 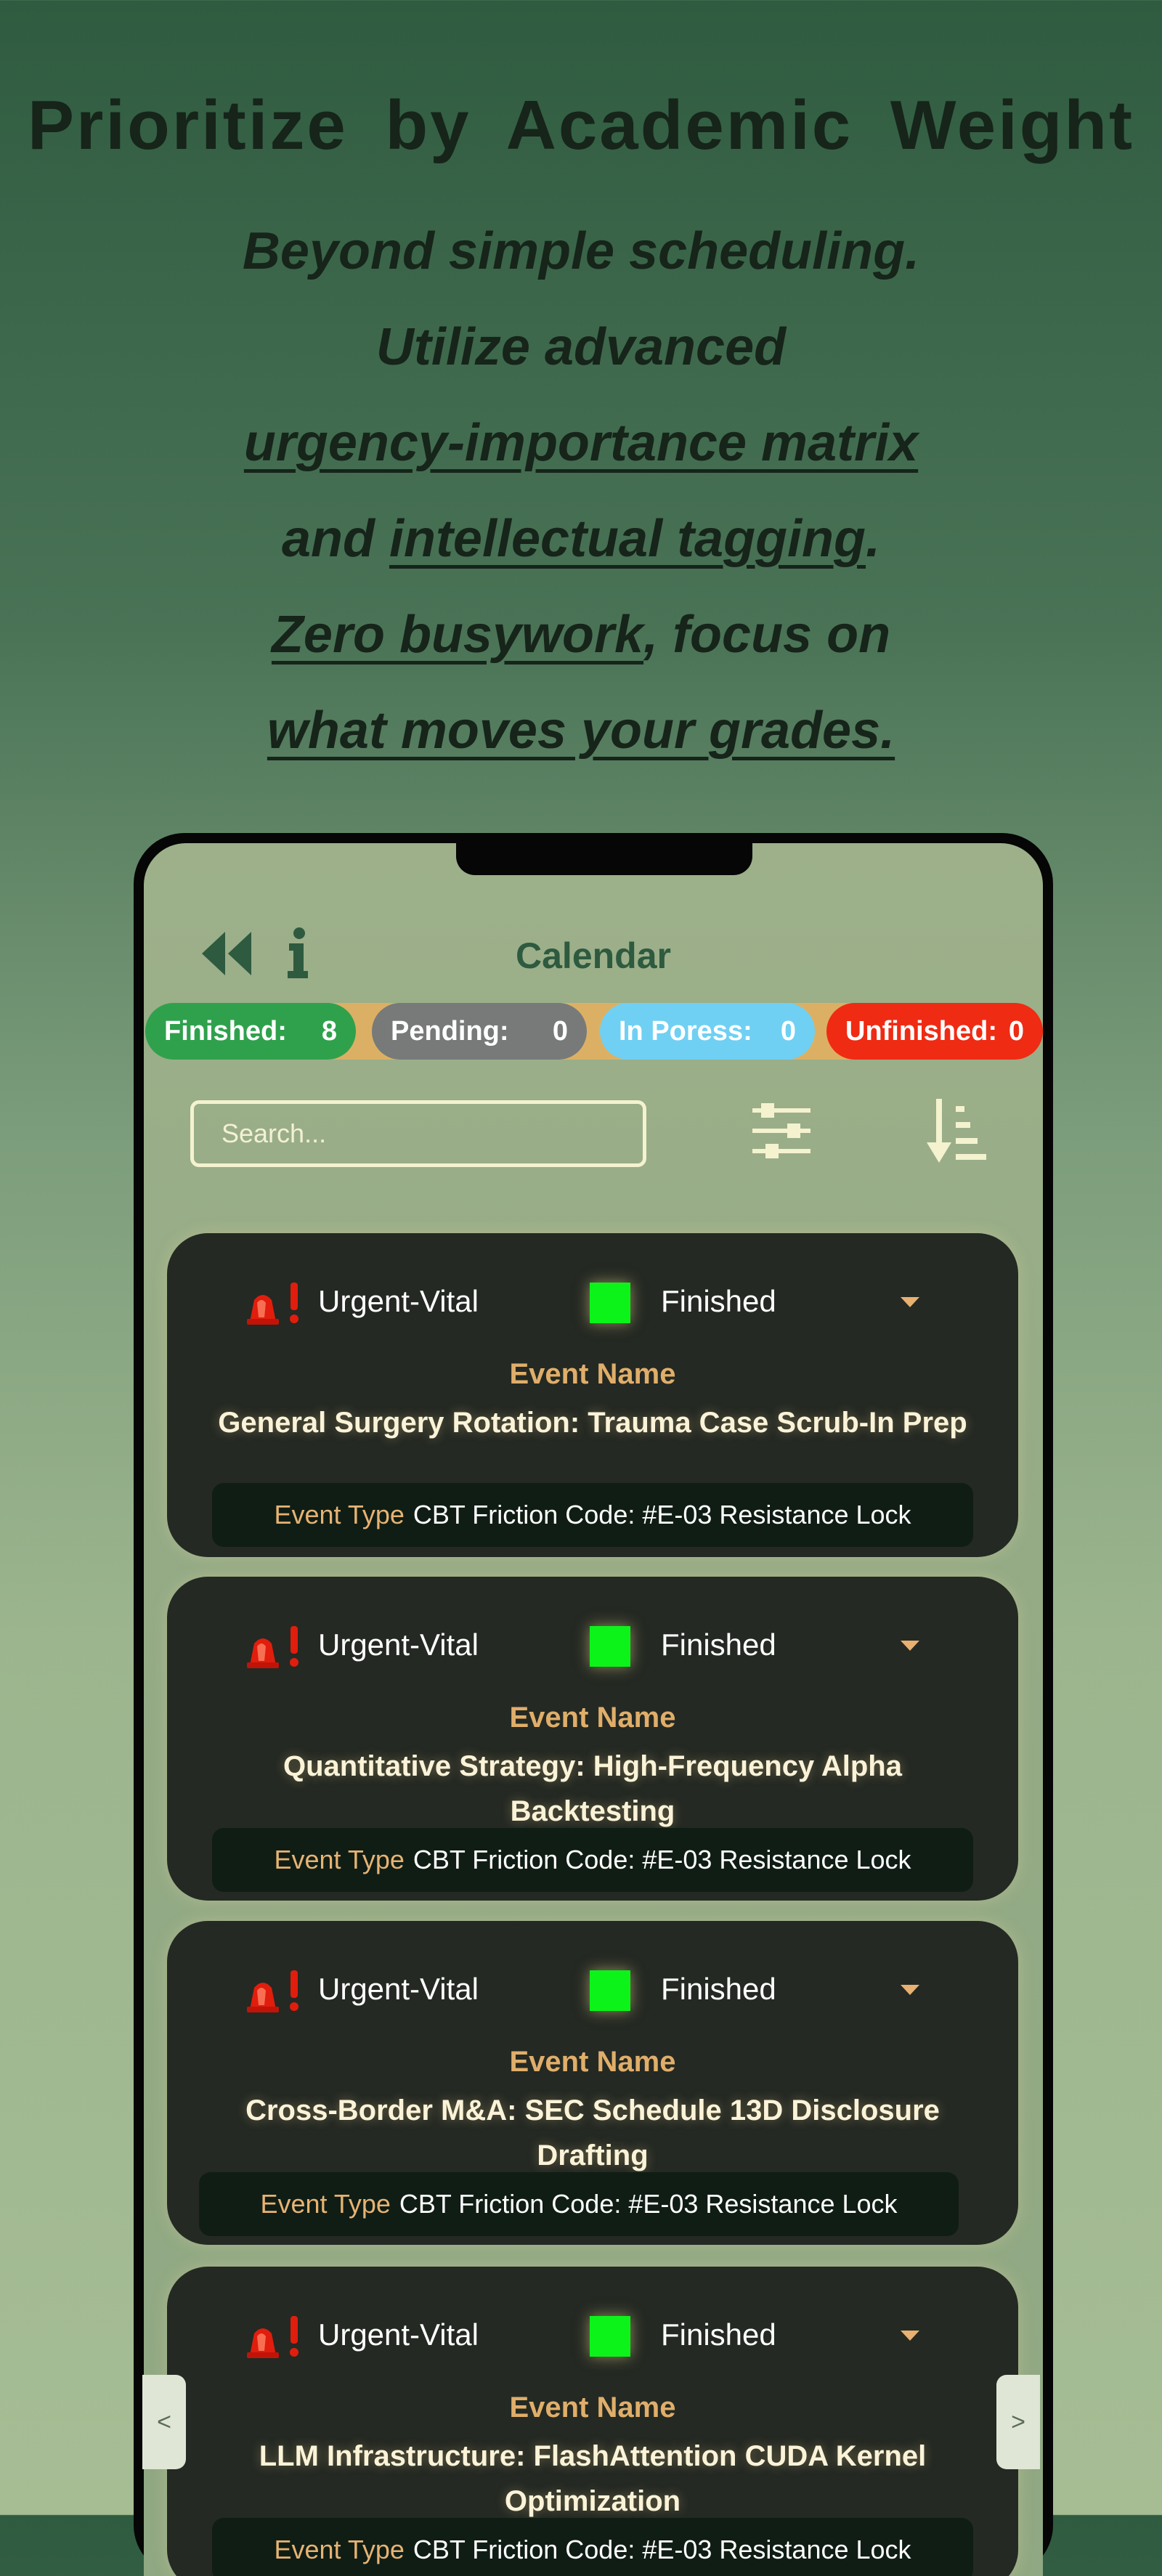 What do you see at coordinates (225, 1031) in the screenshot?
I see `badge-label: Finished:` at bounding box center [225, 1031].